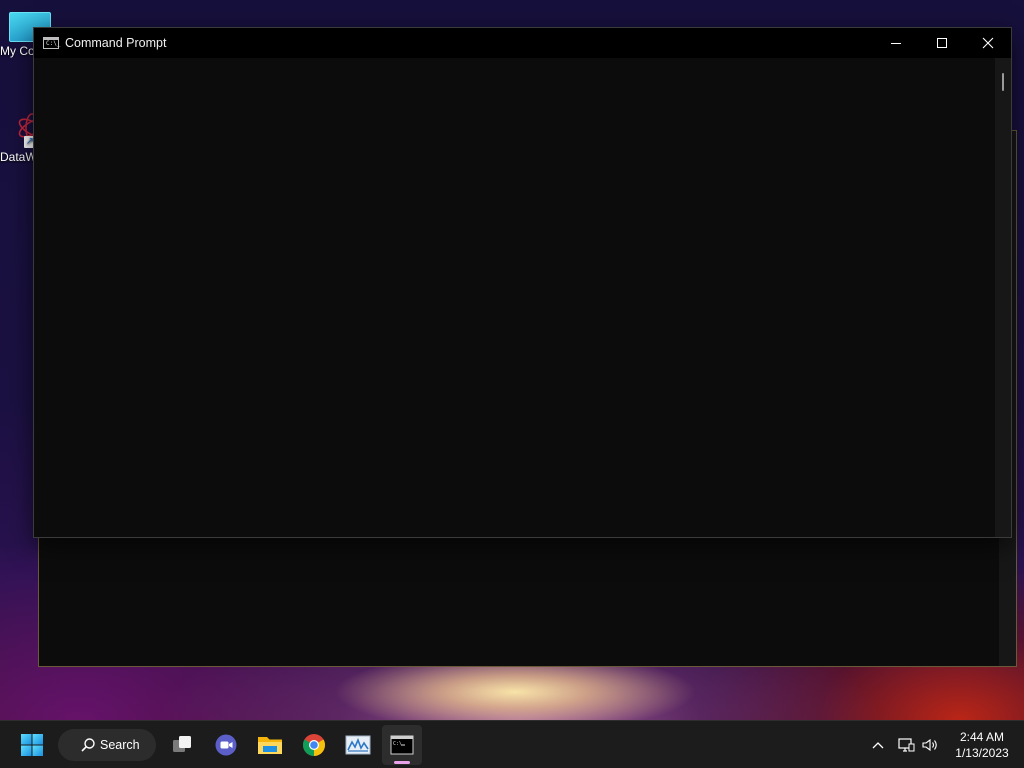 Image resolution: width=1024 pixels, height=768 pixels. I want to click on taskbar-app-task-view, so click(182, 745).